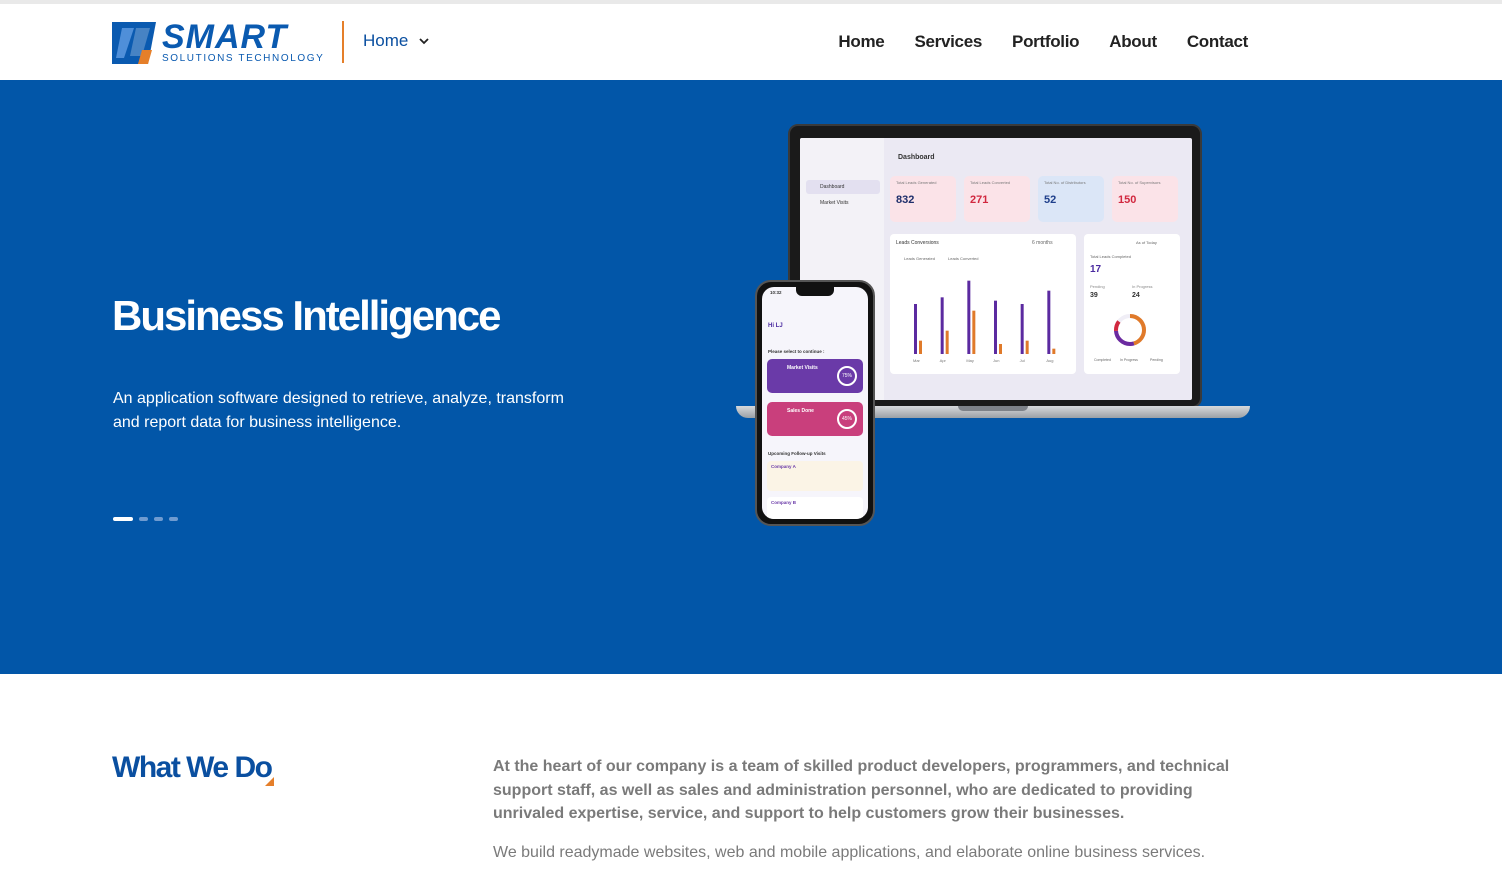 This screenshot has height=887, width=1502. Describe the element at coordinates (1102, 360) in the screenshot. I see `mock-status-legend-completed: Completed` at that location.